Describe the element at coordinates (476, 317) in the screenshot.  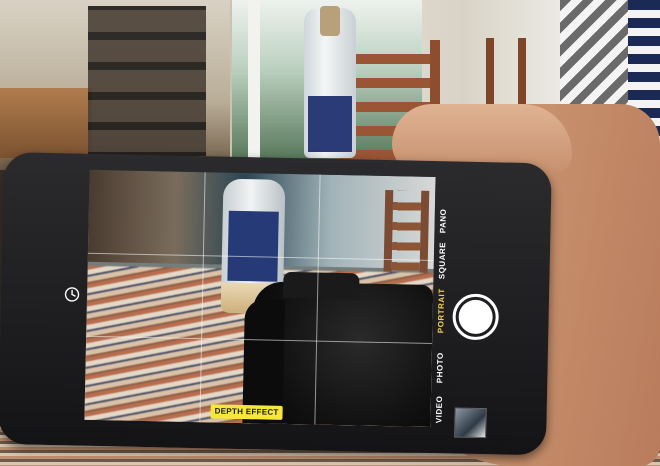
I see `shutter-button` at that location.